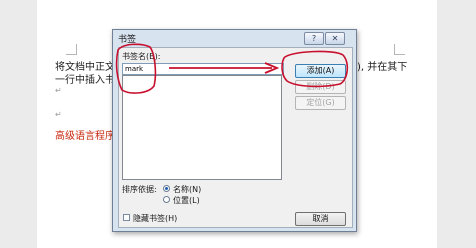 The height and width of the screenshot is (248, 476). What do you see at coordinates (141, 56) in the screenshot?
I see `bookmark-name-label: 书签名(B):` at bounding box center [141, 56].